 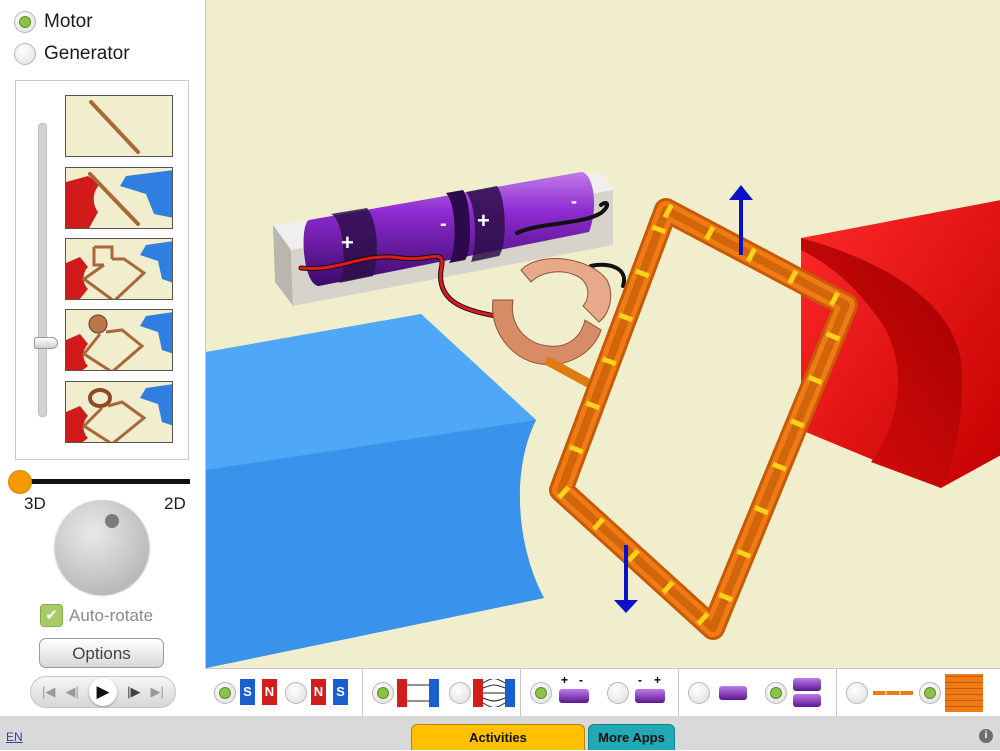 I want to click on skip-forward-icon: ▶|, so click(x=157, y=692).